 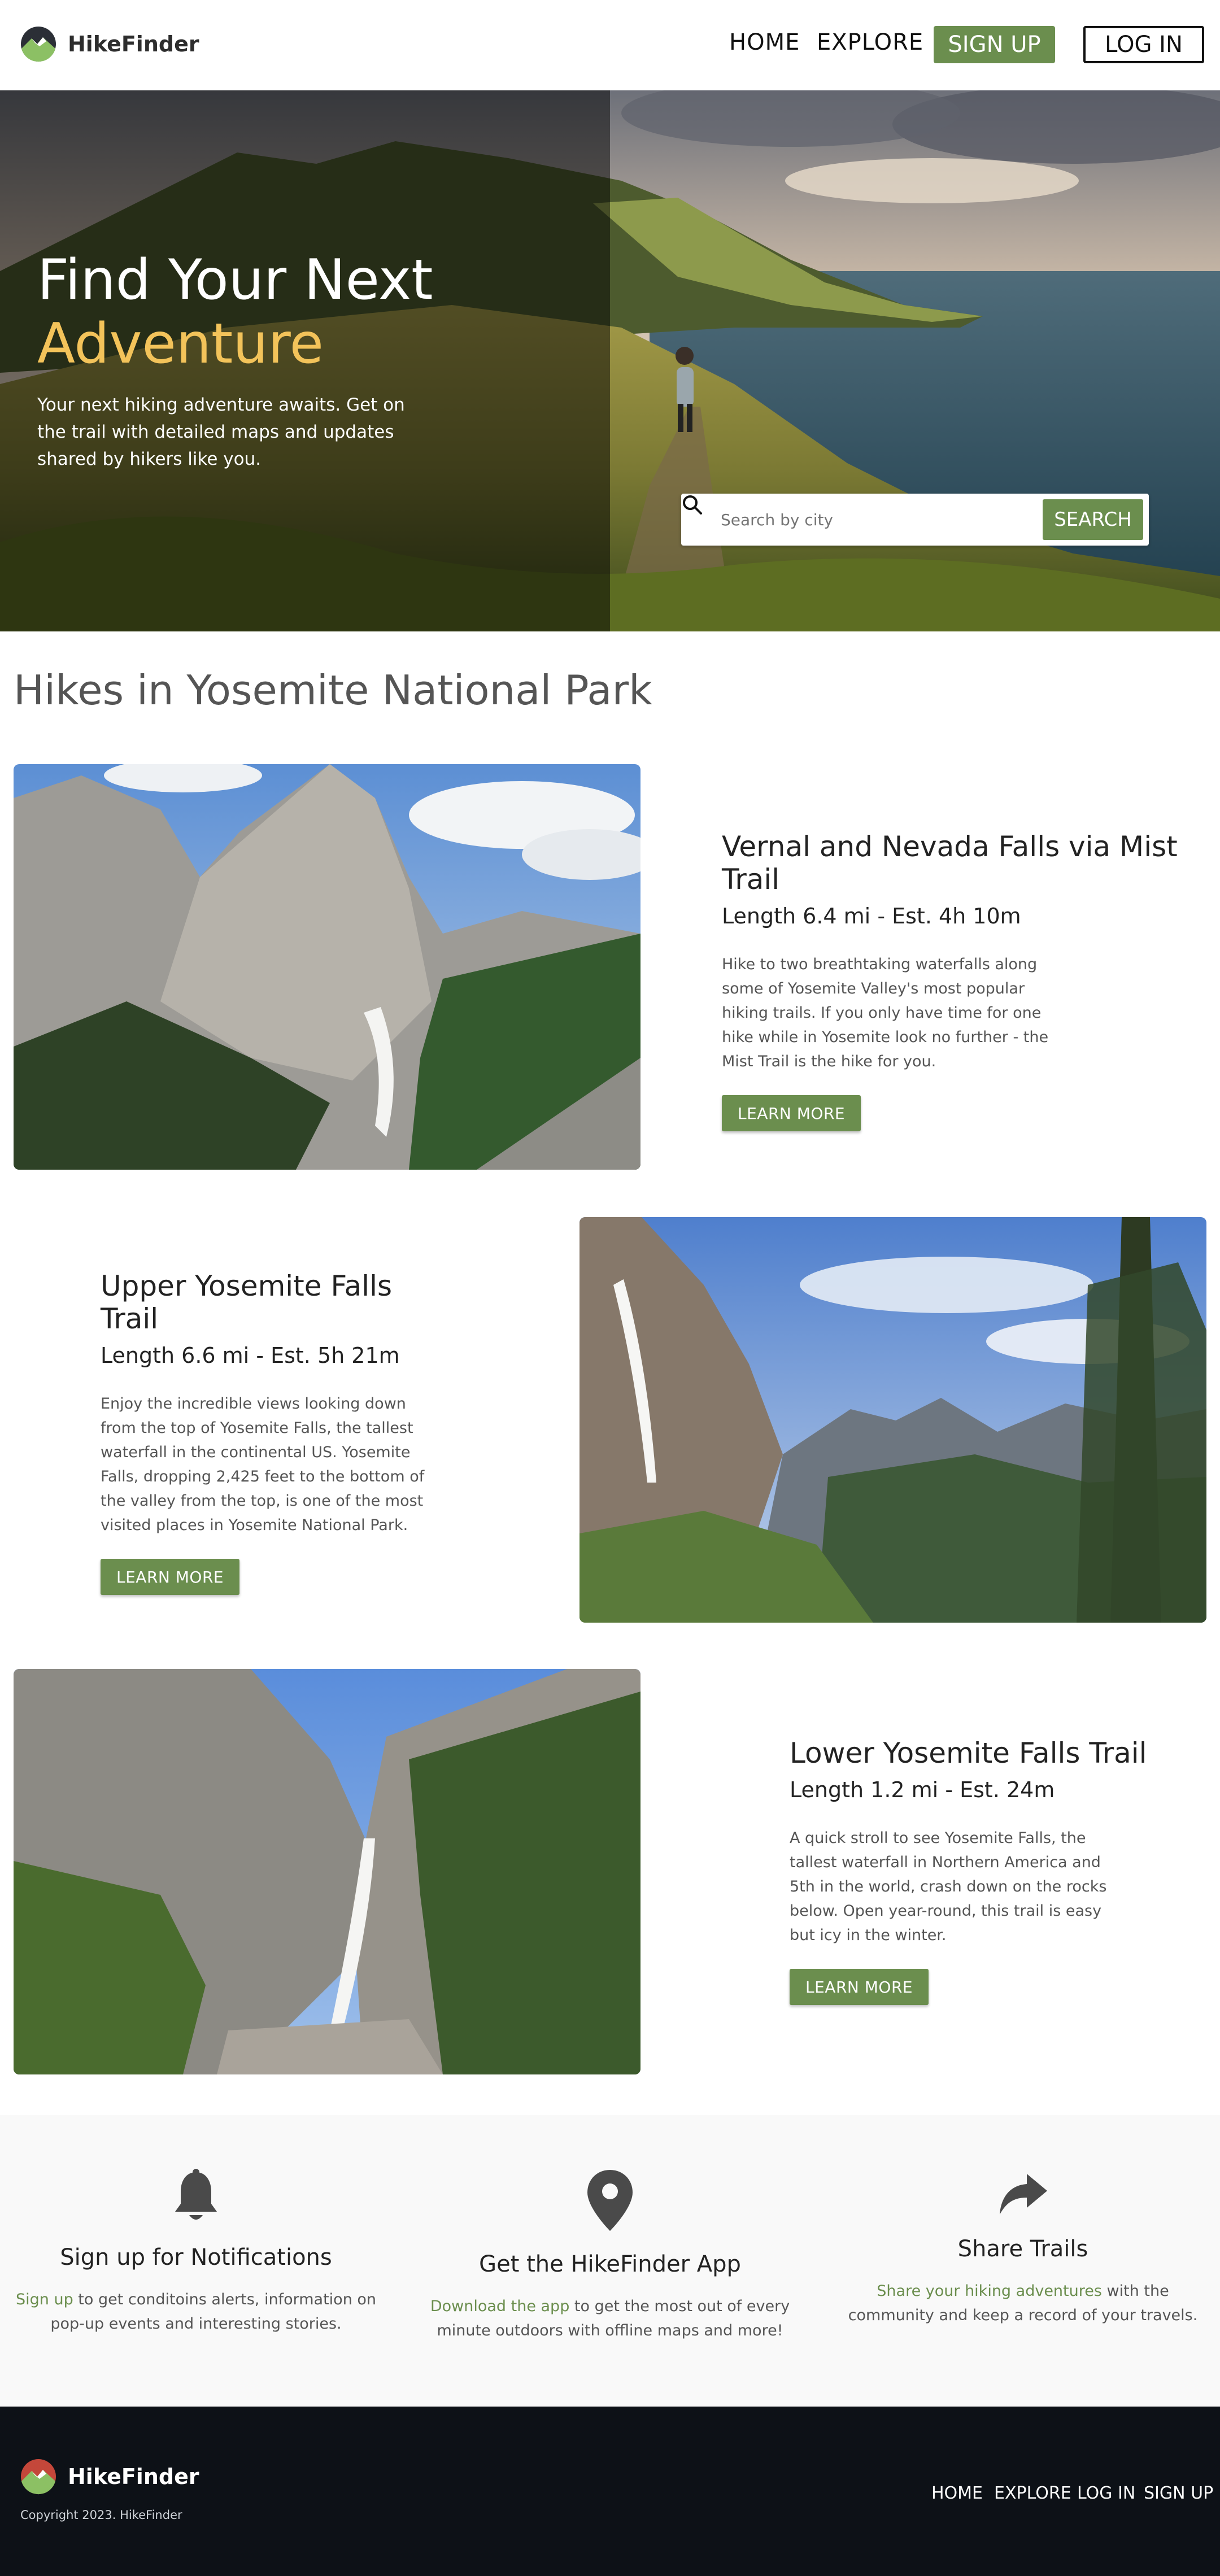 I want to click on copyright-text: Copyright 2023. HikeFinder, so click(x=101, y=2515).